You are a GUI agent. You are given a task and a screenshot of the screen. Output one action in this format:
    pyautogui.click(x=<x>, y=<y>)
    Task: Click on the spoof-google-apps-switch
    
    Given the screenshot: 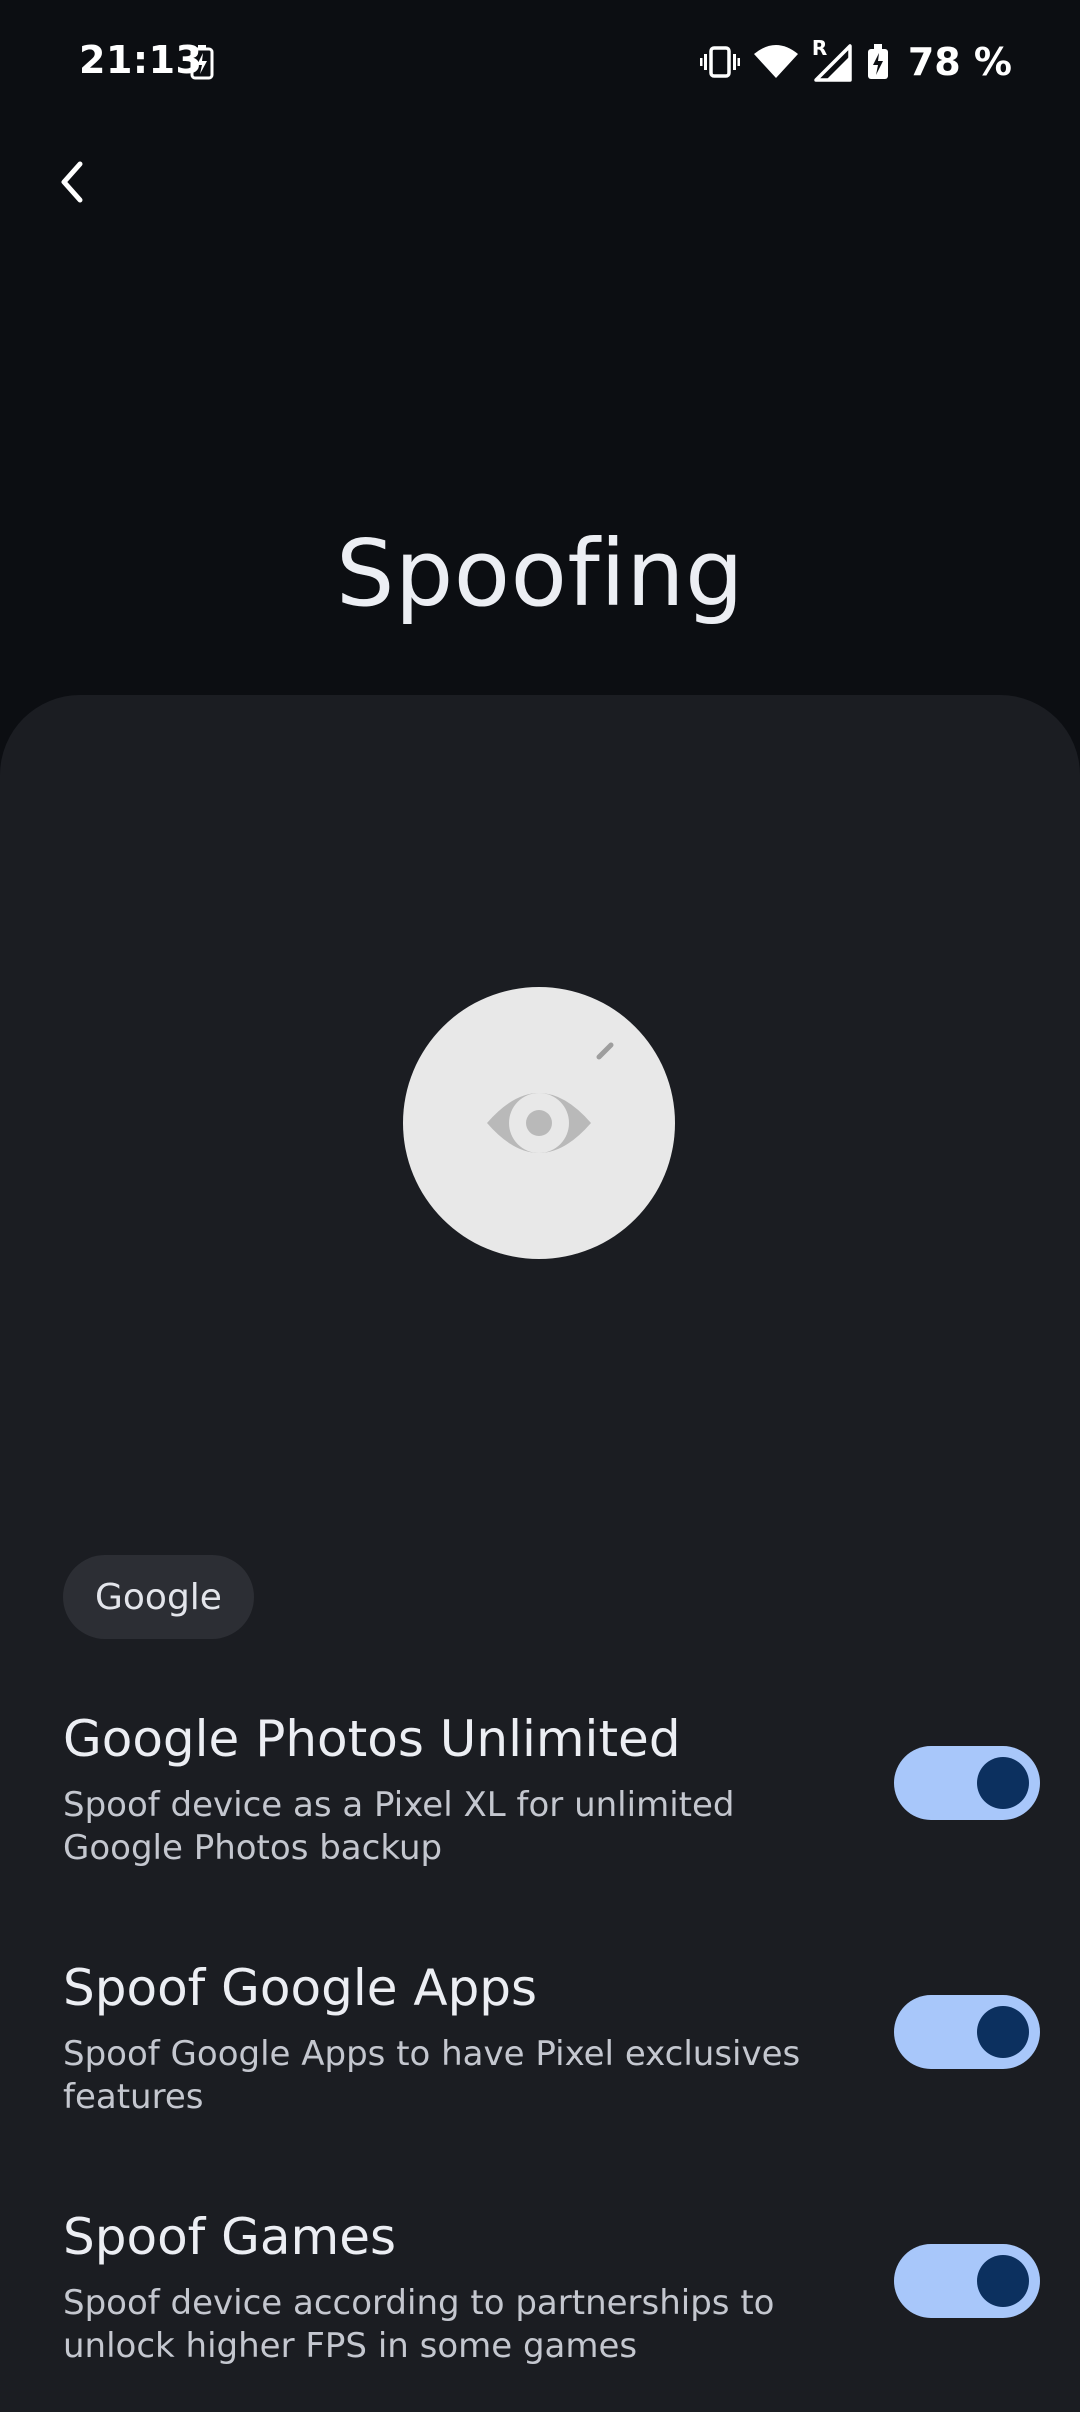 What is the action you would take?
    pyautogui.click(x=967, y=2032)
    